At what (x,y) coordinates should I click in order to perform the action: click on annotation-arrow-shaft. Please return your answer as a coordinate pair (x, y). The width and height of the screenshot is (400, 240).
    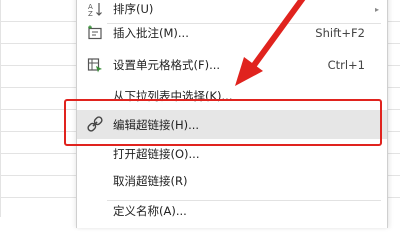
    Looking at the image, I should click on (277, 35).